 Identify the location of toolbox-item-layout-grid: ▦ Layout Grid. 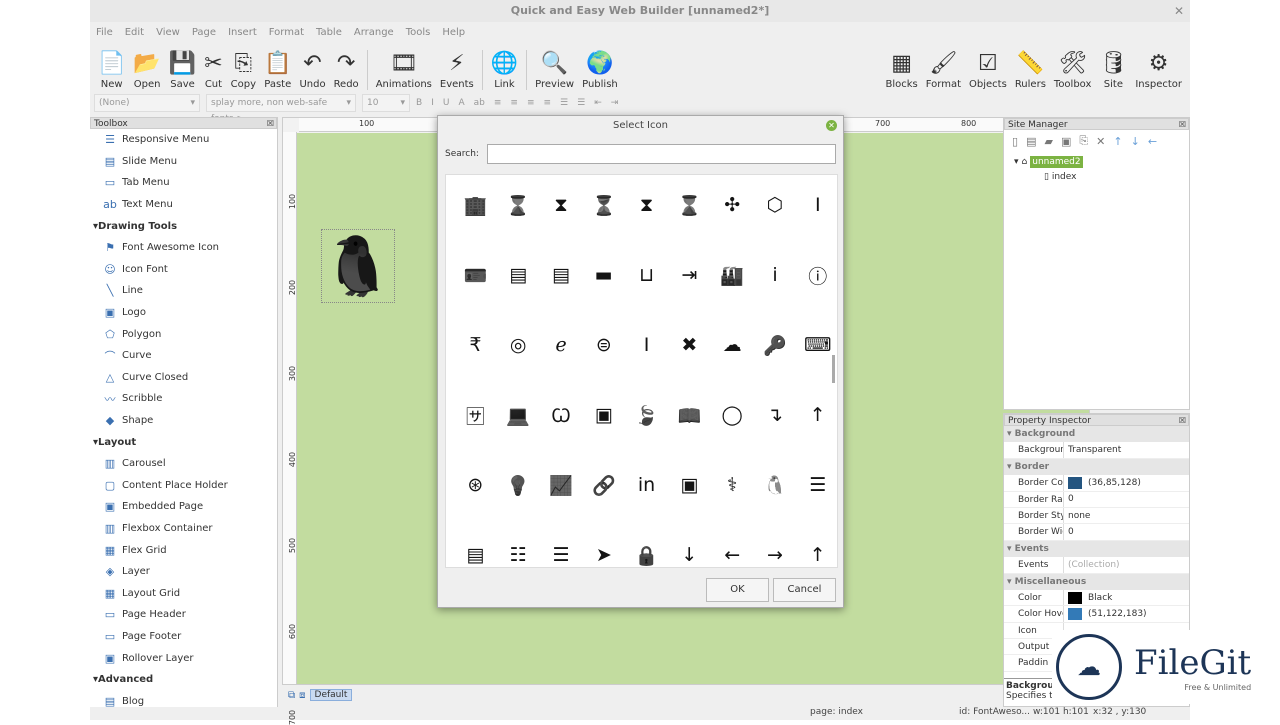
(183, 593).